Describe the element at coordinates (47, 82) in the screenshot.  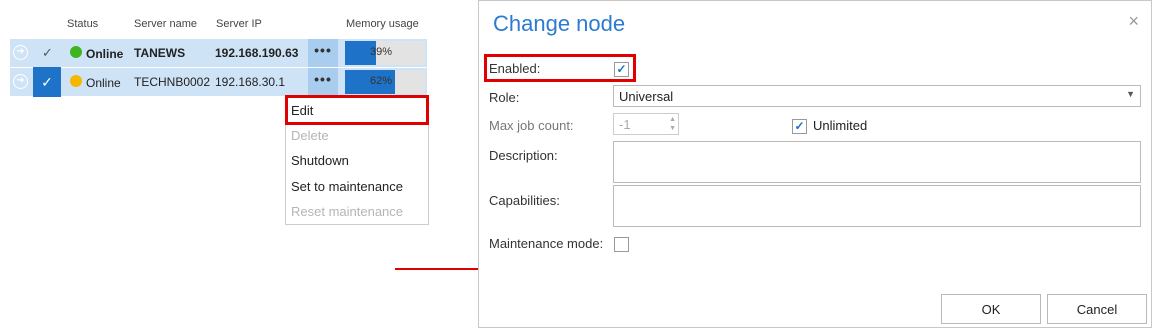
I see `row-checkbox-selected: ✓` at that location.